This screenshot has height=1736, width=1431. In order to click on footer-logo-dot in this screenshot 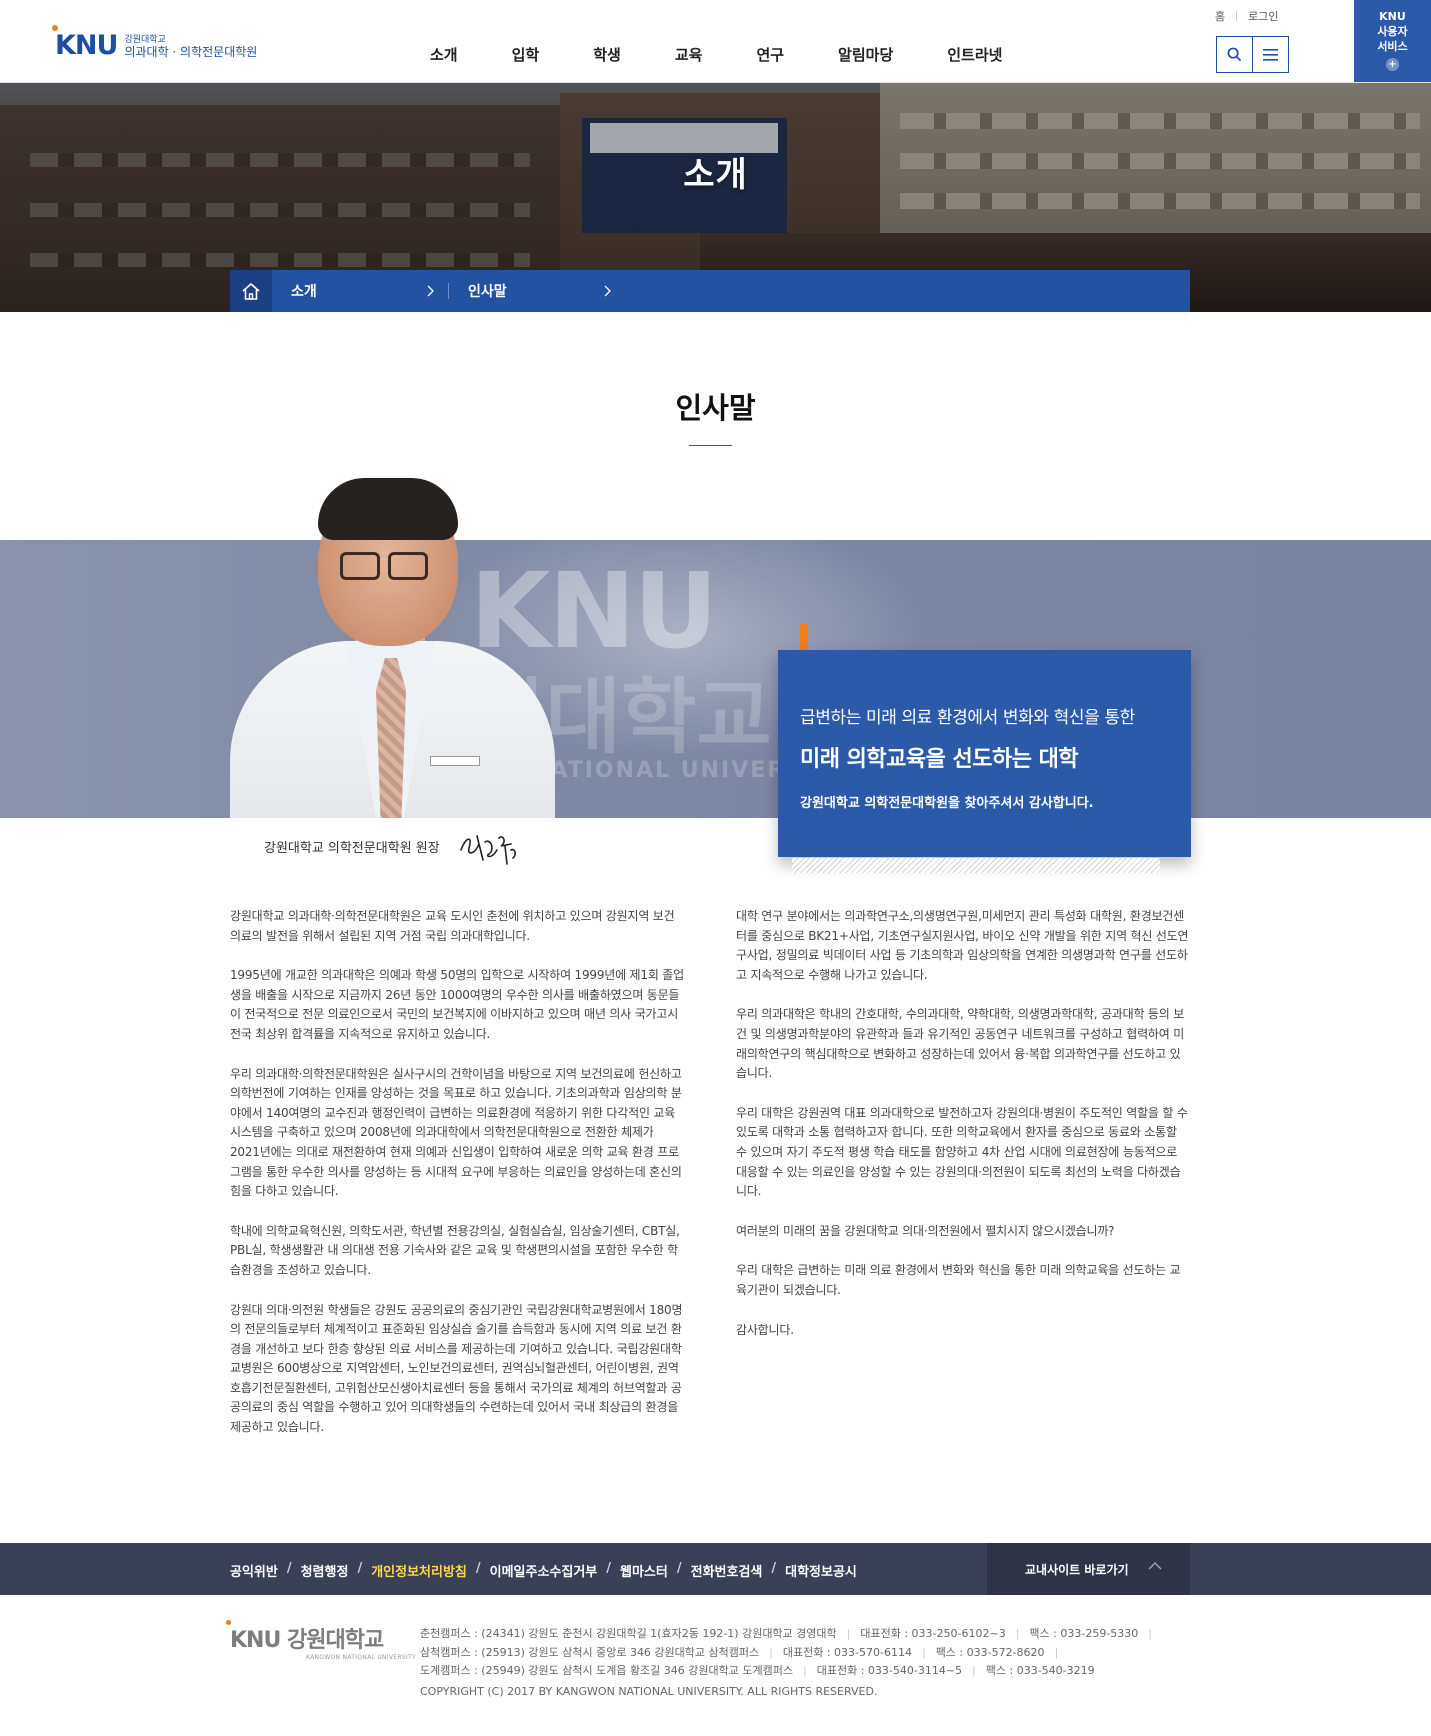, I will do `click(228, 1622)`.